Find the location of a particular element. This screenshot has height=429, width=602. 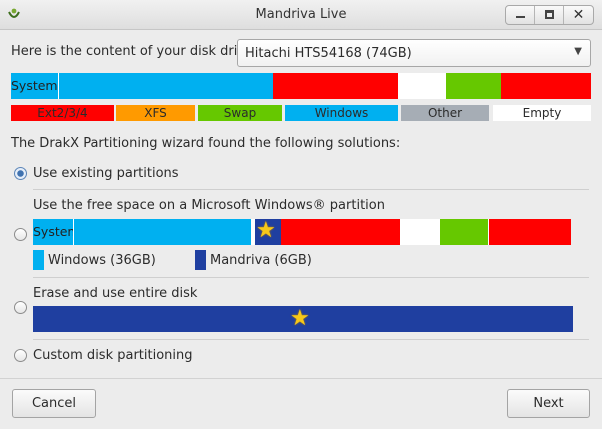

minimize-button is located at coordinates (520, 15).